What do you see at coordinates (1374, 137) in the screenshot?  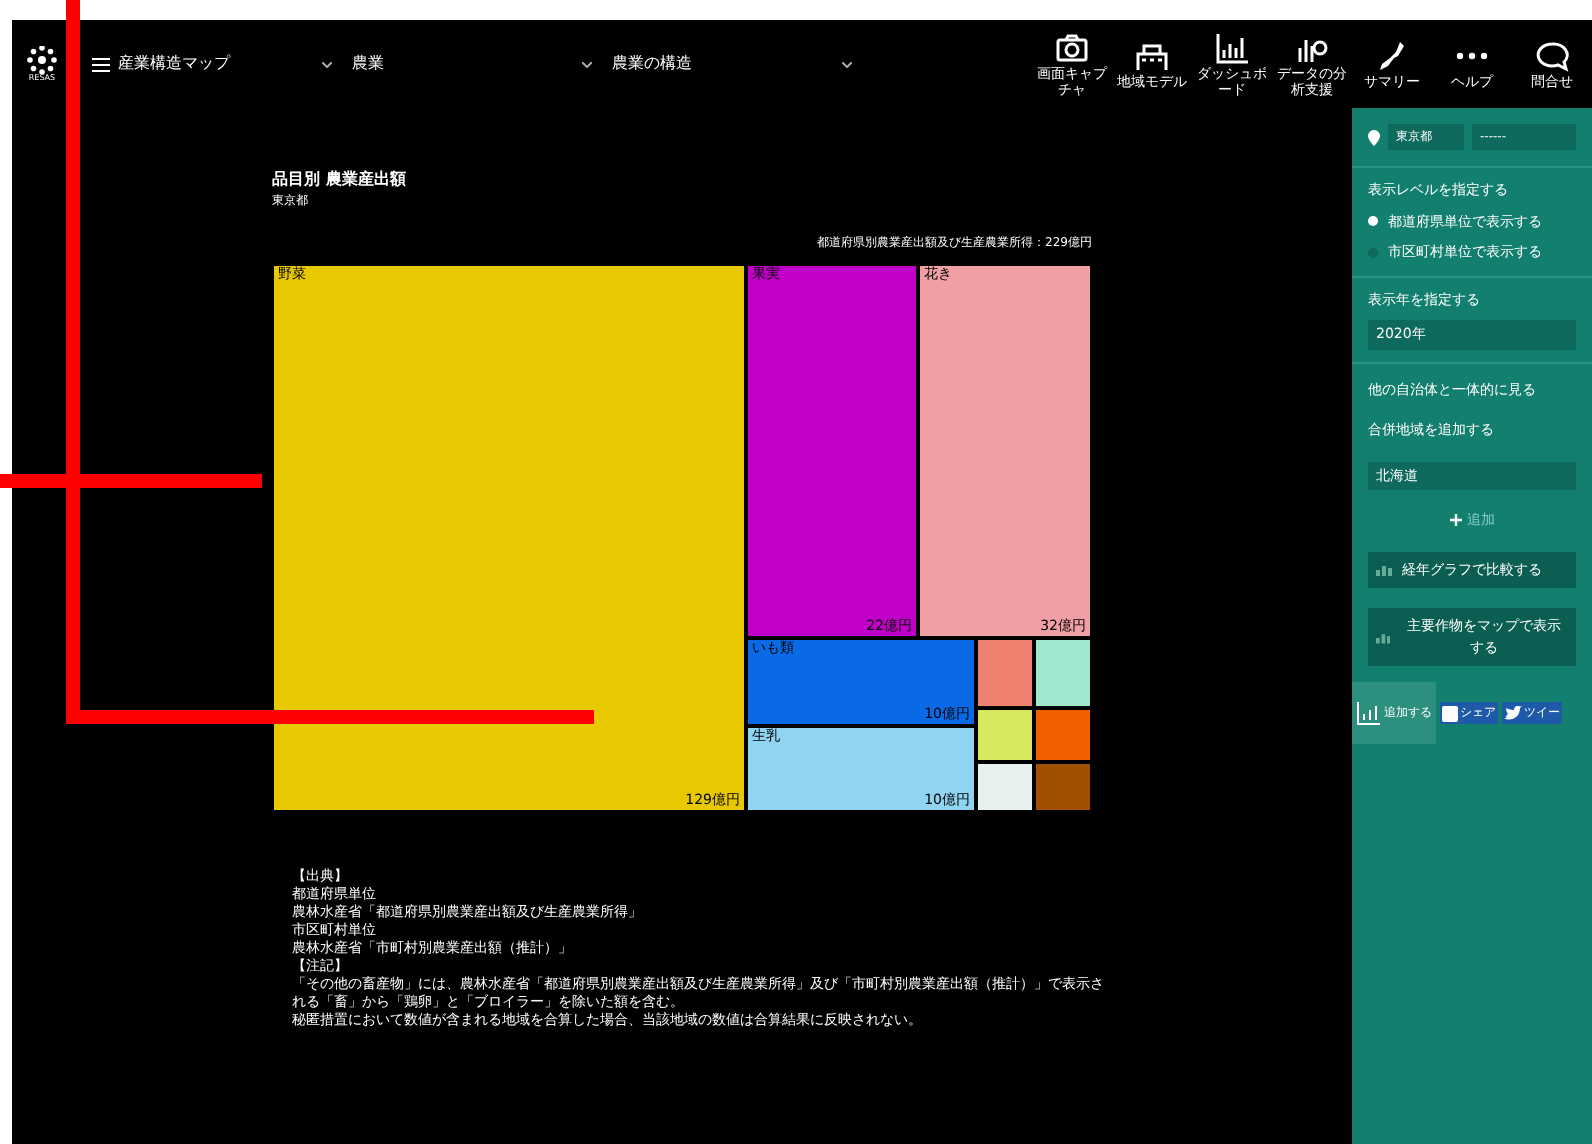 I see `location-pin-icon` at bounding box center [1374, 137].